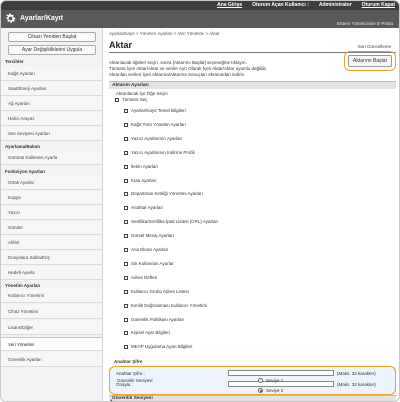  I want to click on export-item-label: MEAP Uygulama Ayarı Bilgileri, so click(162, 347).